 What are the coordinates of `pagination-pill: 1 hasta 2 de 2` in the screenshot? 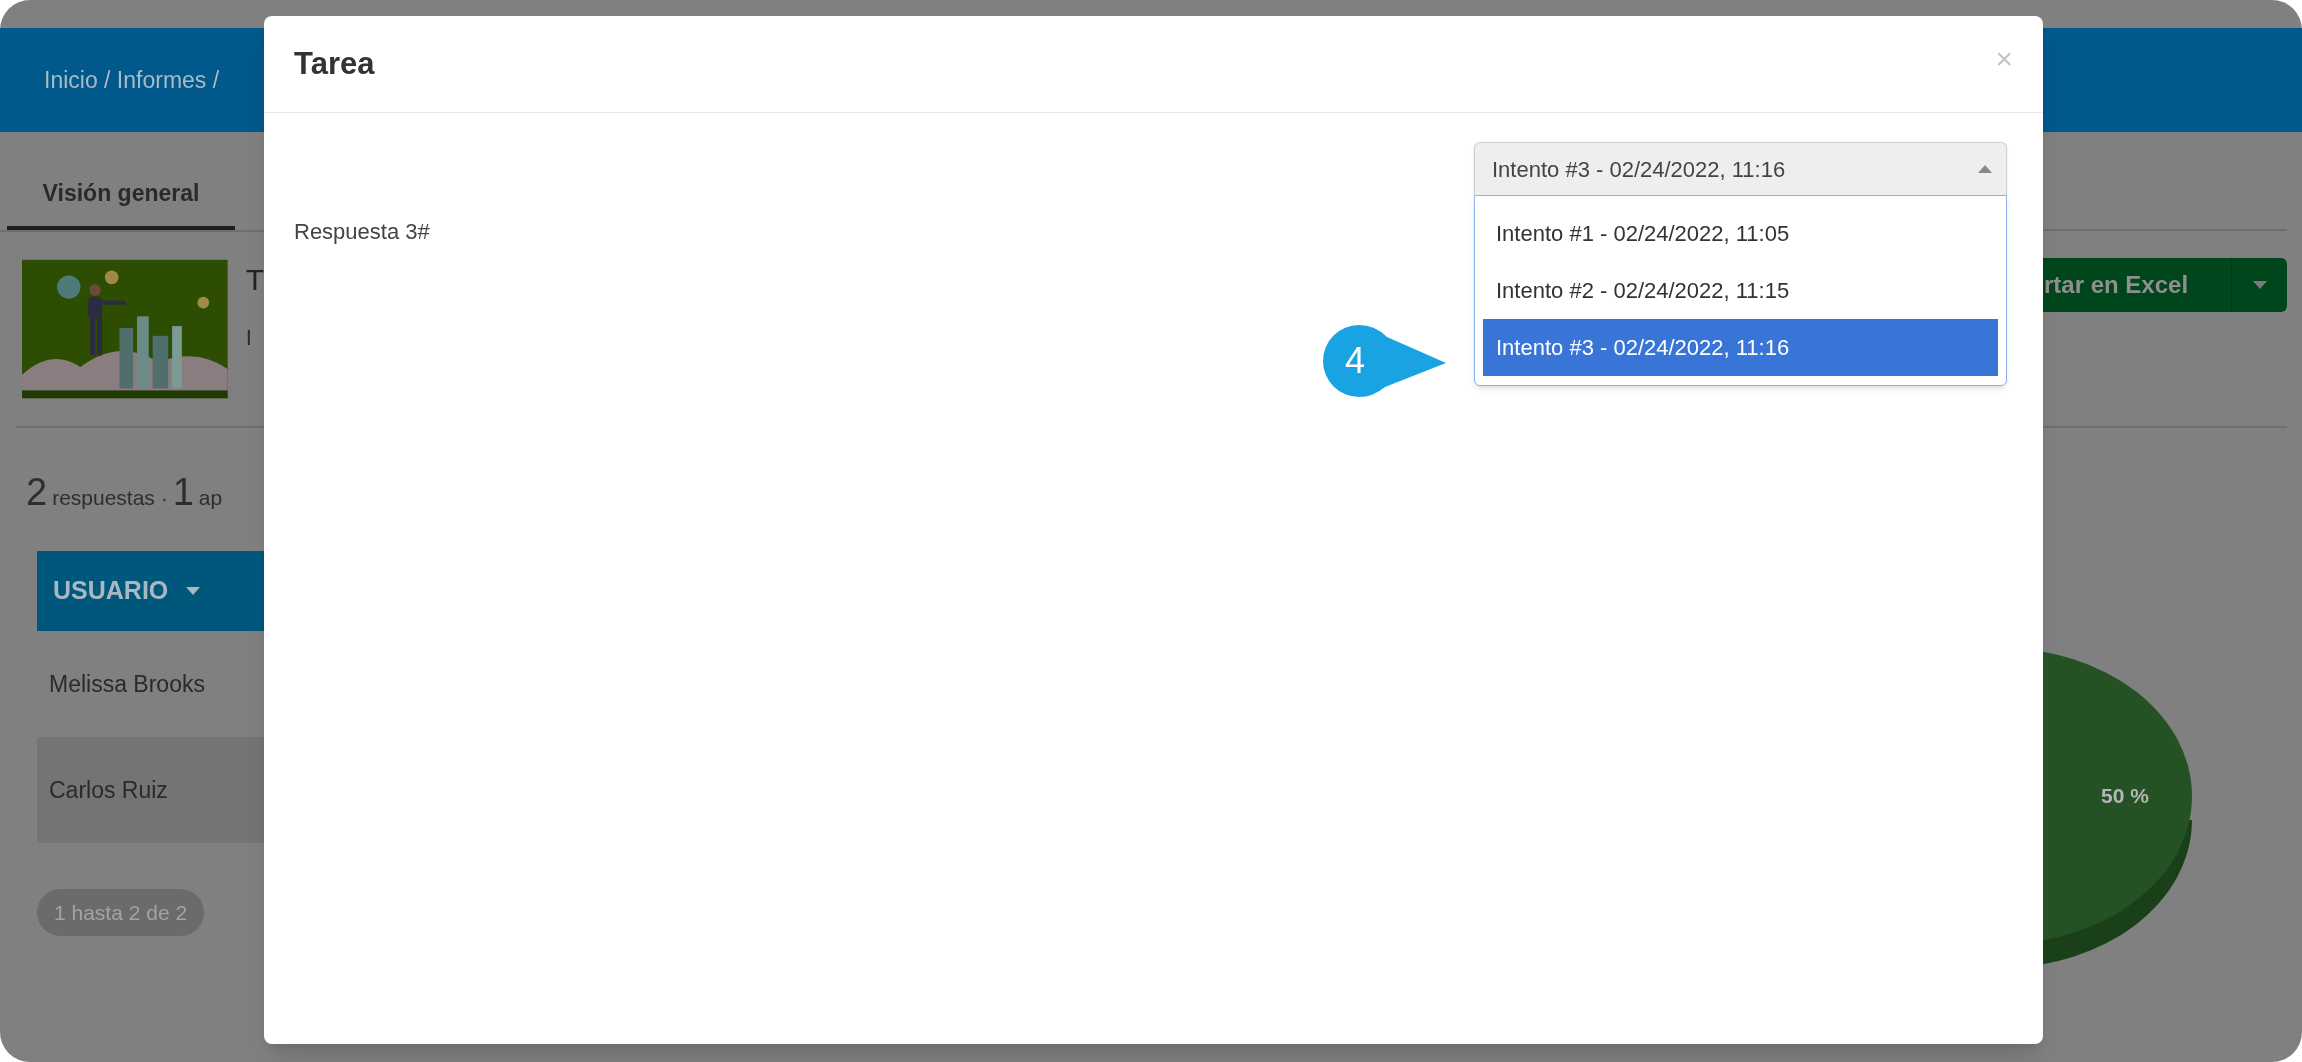 It's located at (121, 912).